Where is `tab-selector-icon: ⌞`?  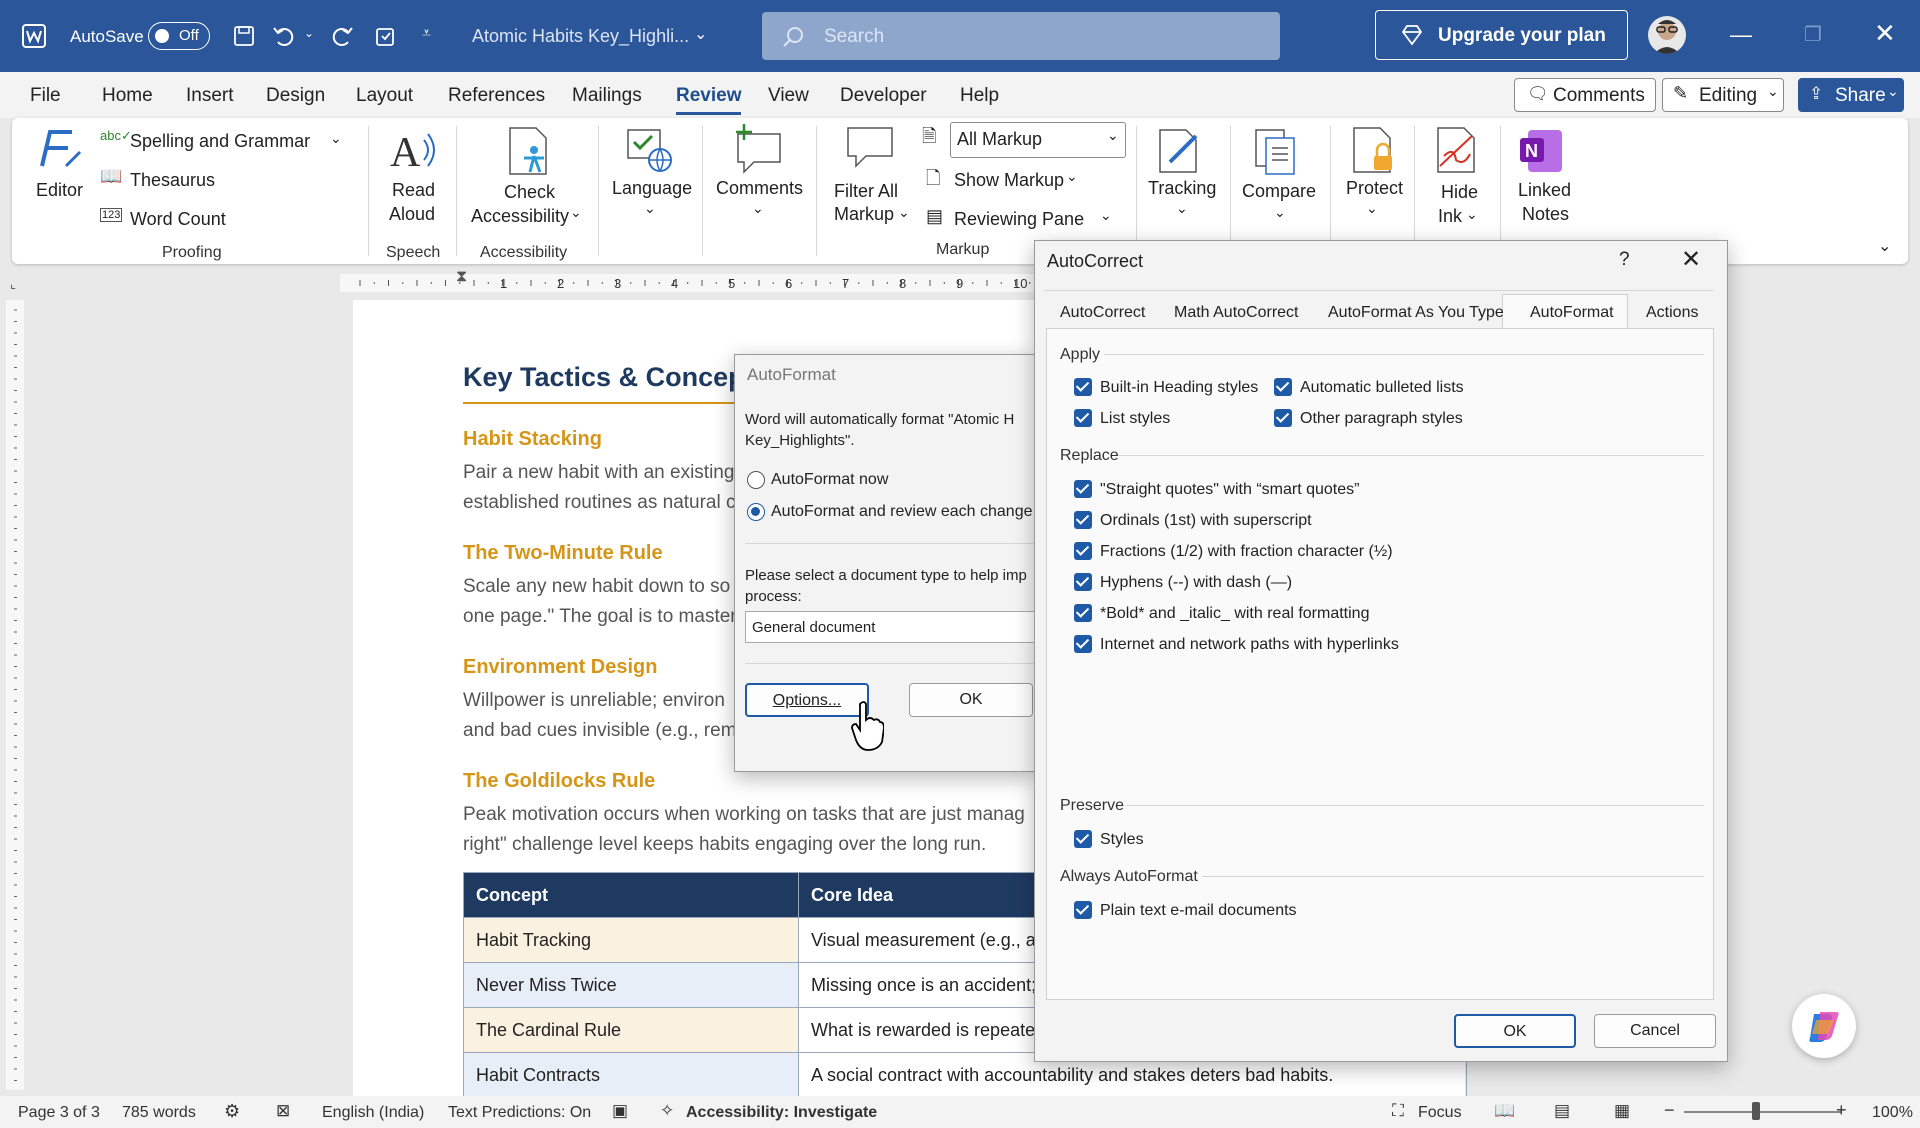 tab-selector-icon: ⌞ is located at coordinates (13, 284).